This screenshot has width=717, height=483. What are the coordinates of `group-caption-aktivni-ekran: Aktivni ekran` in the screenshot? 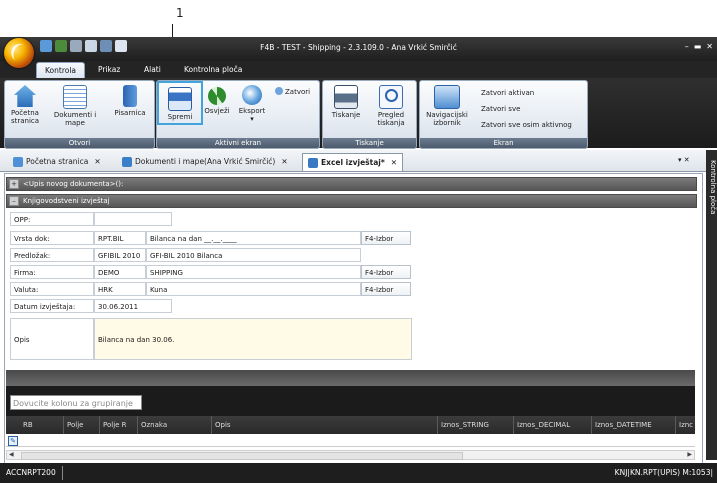 It's located at (238, 143).